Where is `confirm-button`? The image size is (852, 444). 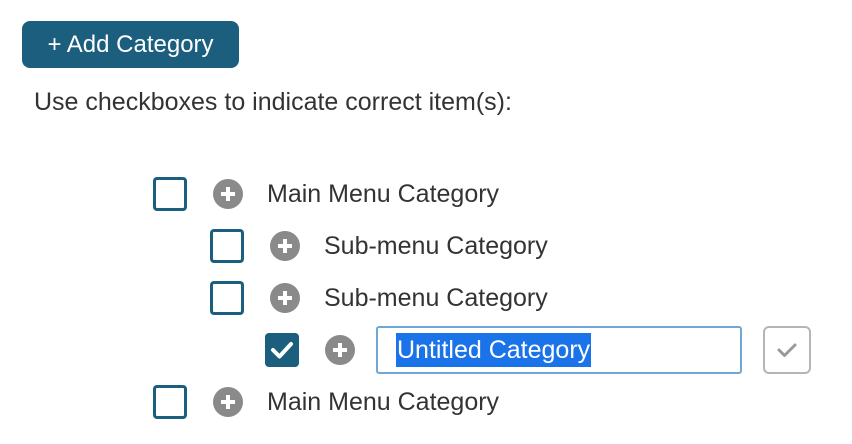 confirm-button is located at coordinates (787, 350).